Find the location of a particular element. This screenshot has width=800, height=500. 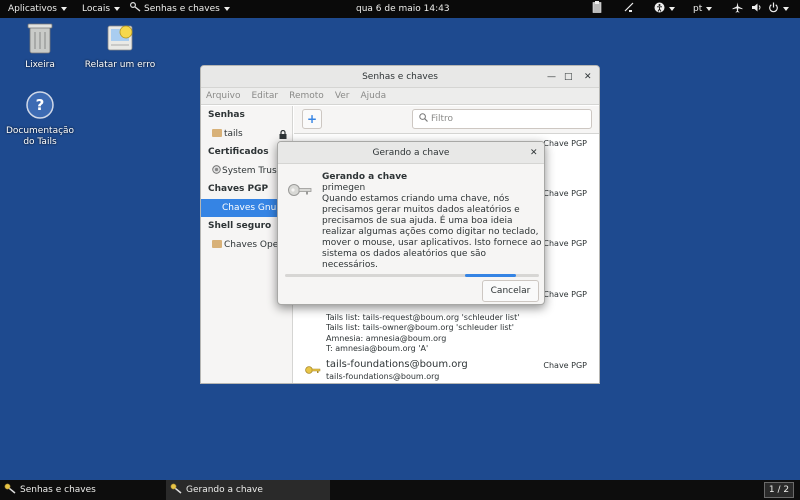

task-passwords-keys: Senhas e chaves is located at coordinates (82, 490).